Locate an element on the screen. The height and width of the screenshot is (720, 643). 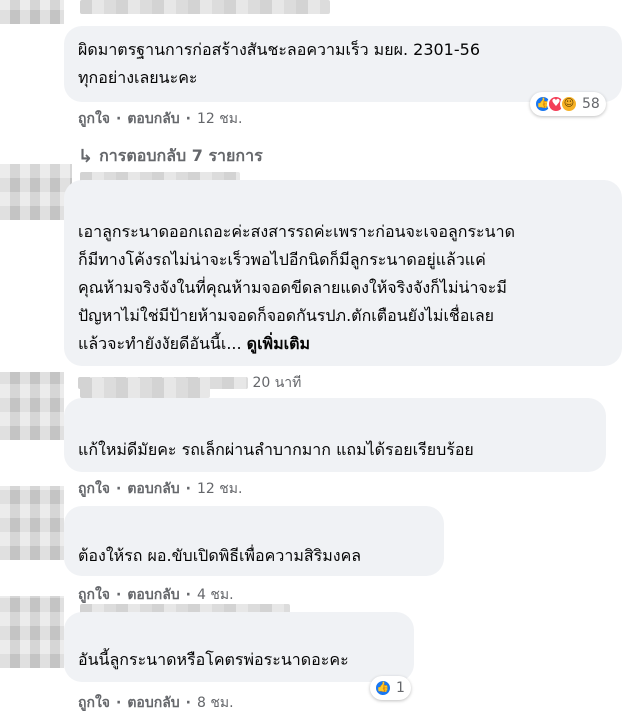
comment-timestamp: 8 ชม. is located at coordinates (215, 703).